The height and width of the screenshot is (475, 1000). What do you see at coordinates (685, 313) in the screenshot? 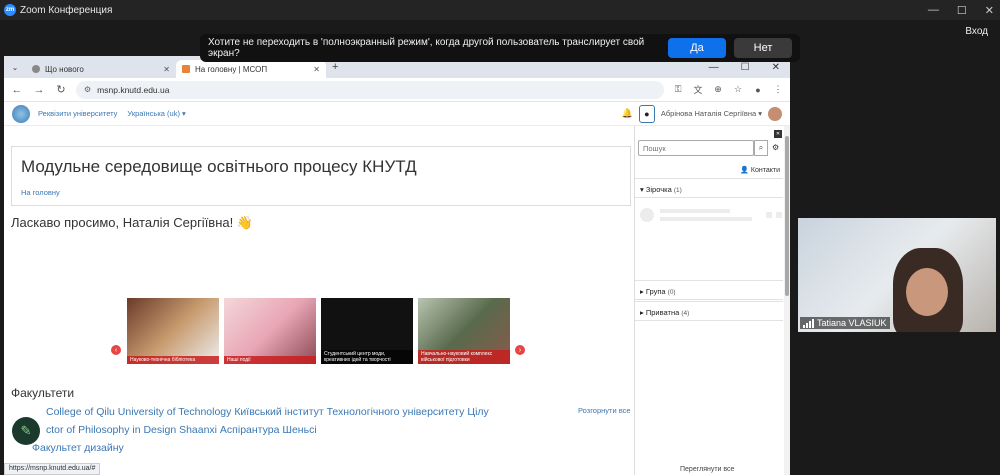
I see `section-count: (4)` at bounding box center [685, 313].